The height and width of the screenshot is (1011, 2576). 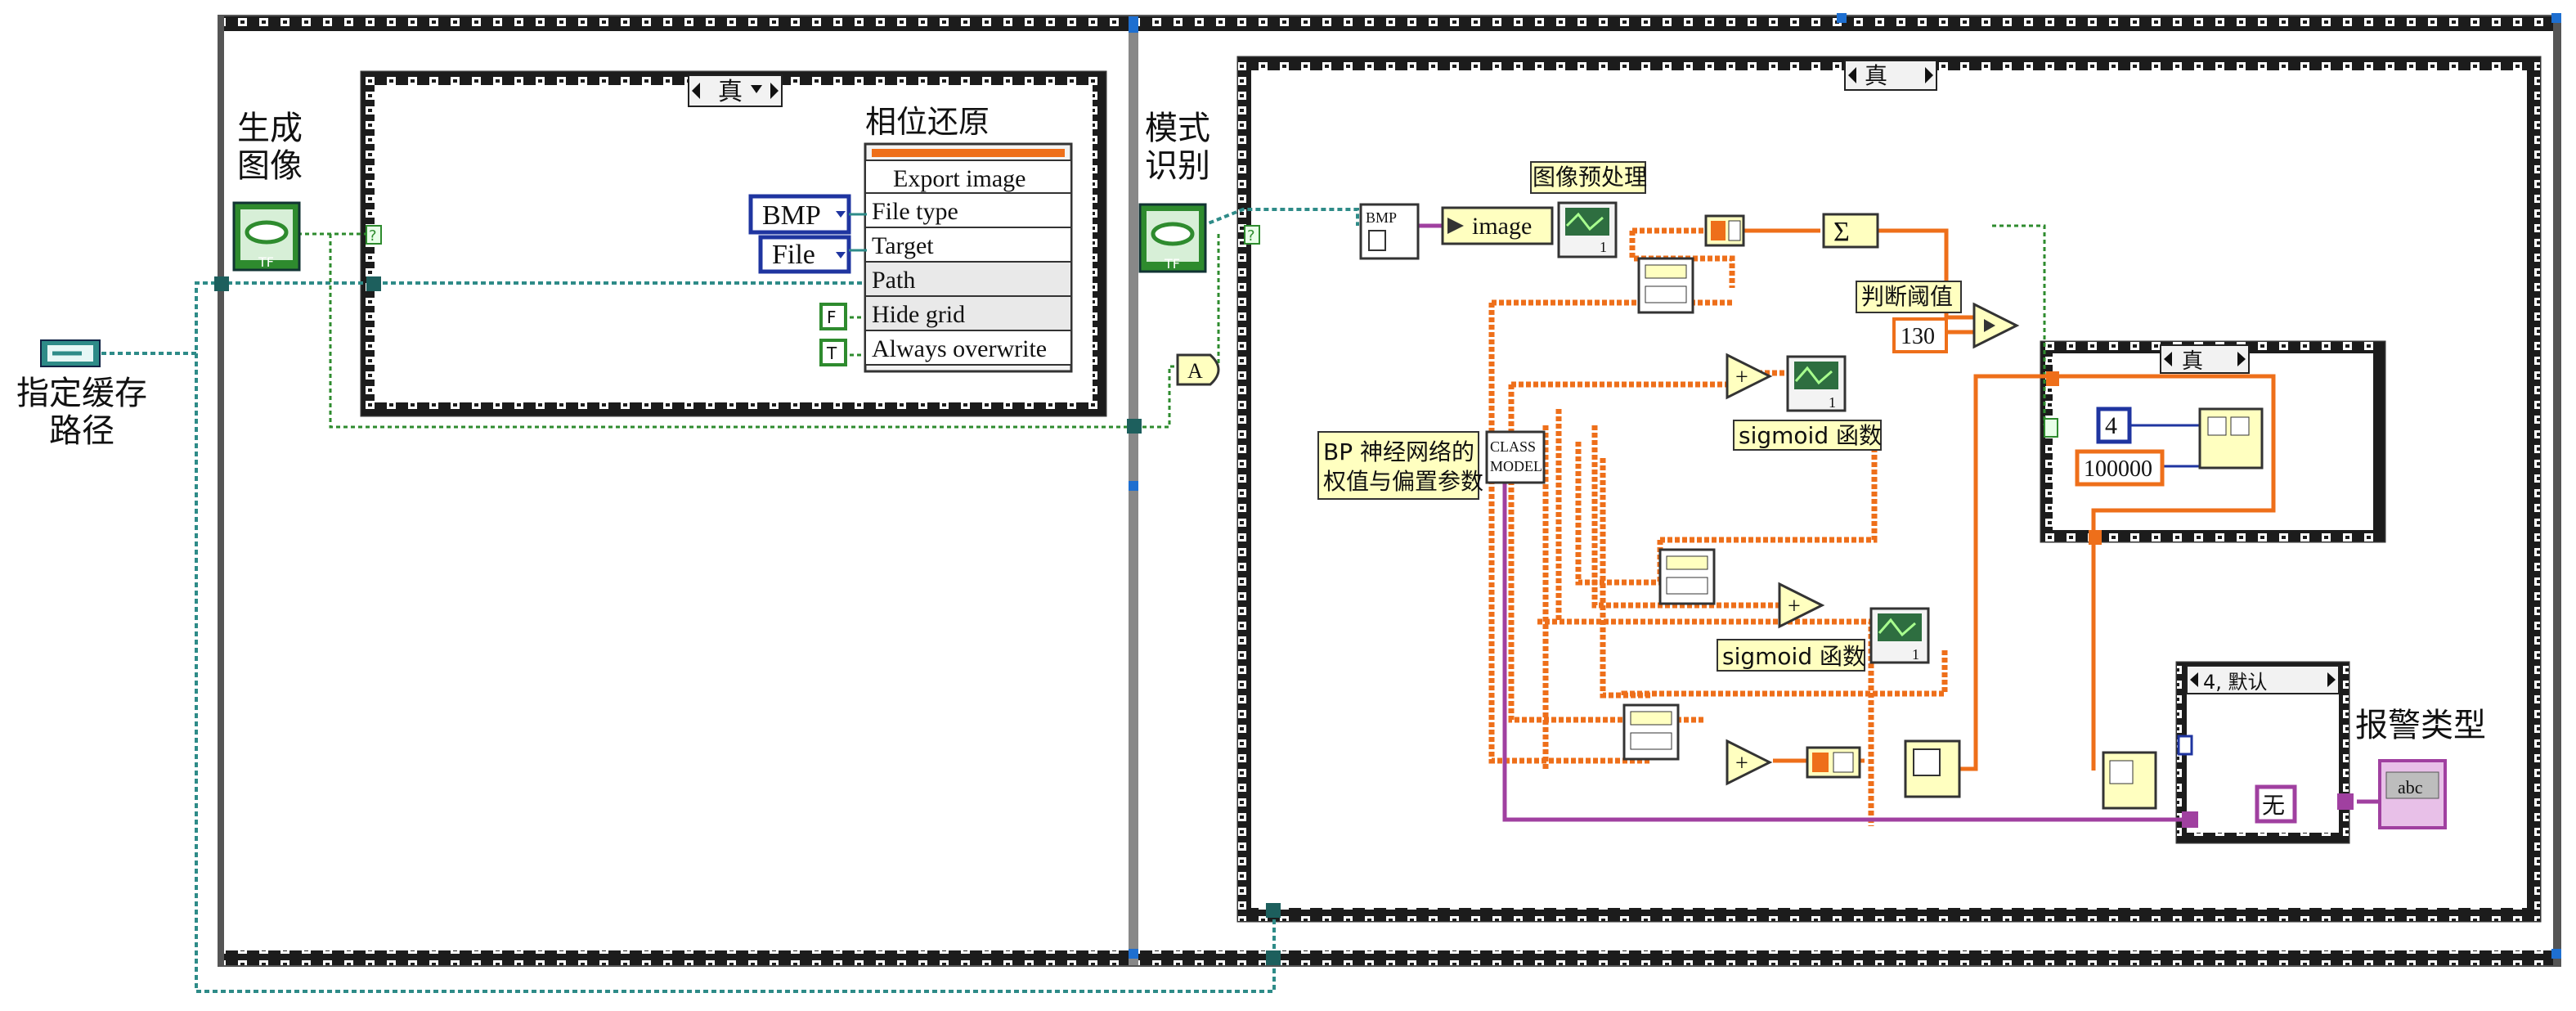 I want to click on bmp-enum-value: BMP, so click(x=792, y=215).